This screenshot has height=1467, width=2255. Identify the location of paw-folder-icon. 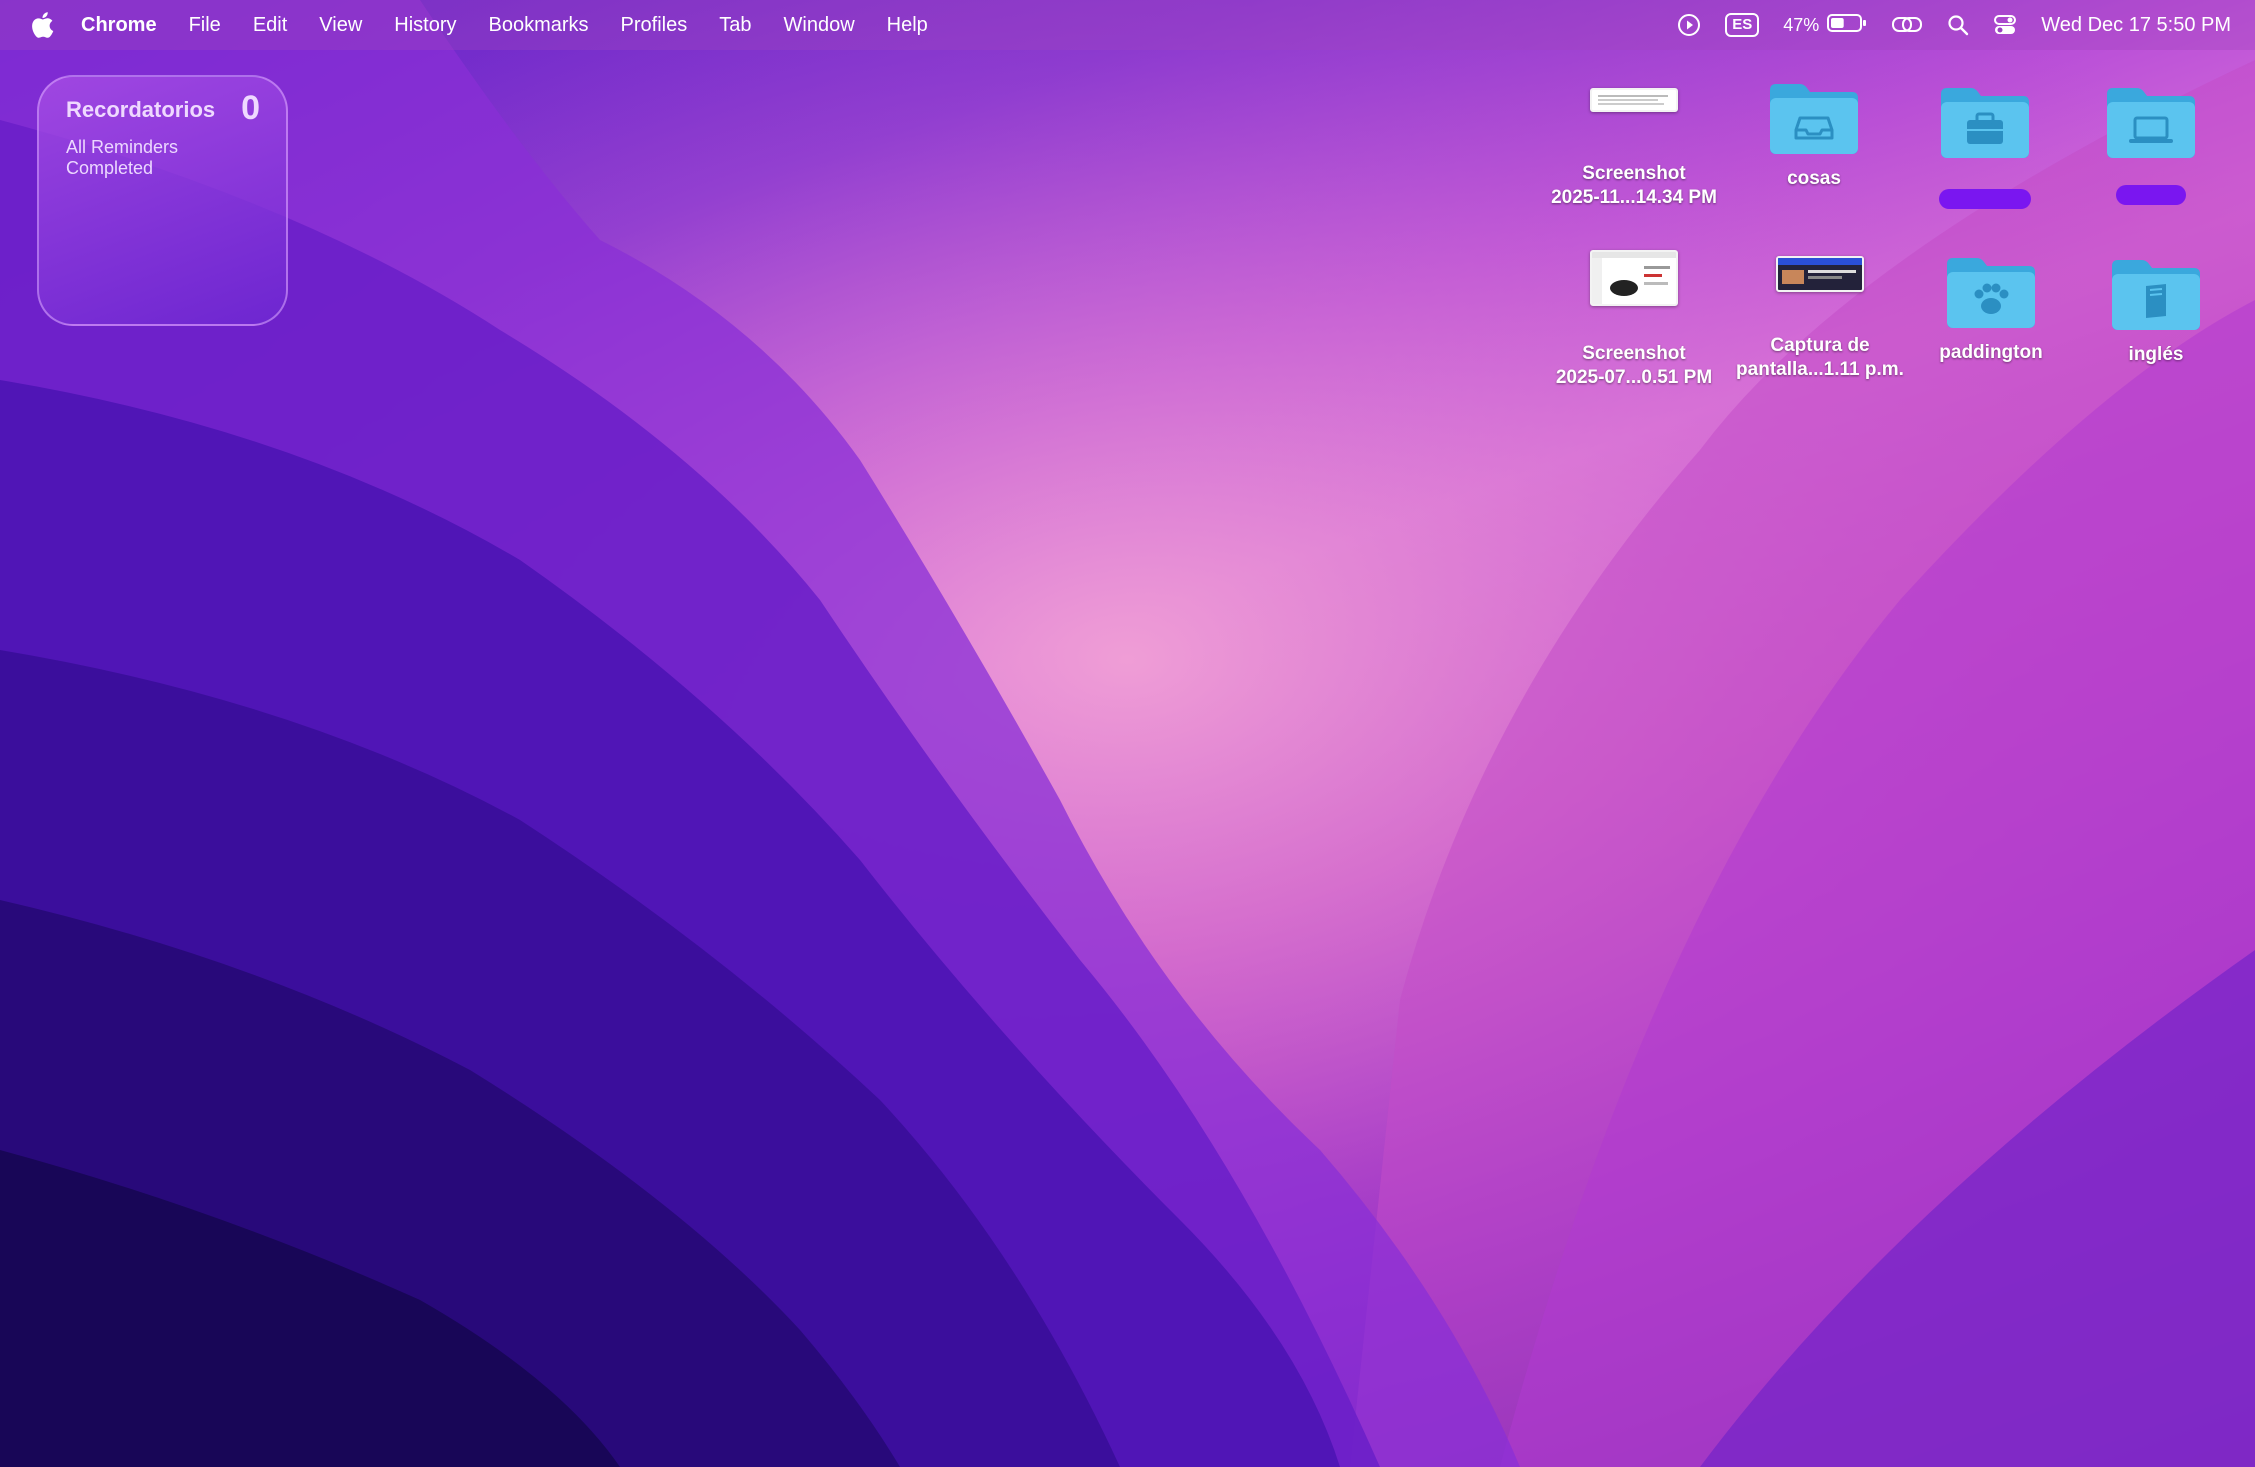
(1991, 294).